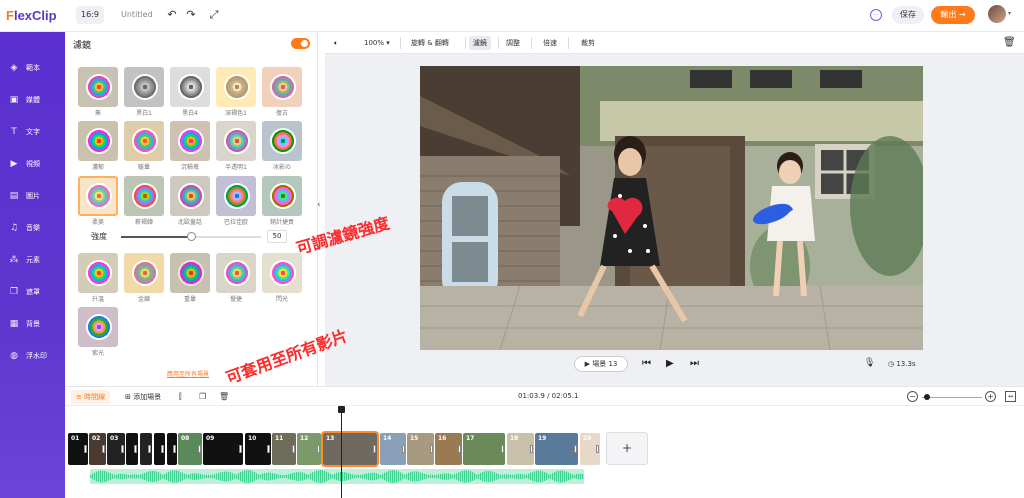 The height and width of the screenshot is (498, 1024). What do you see at coordinates (309, 449) in the screenshot?
I see `timeline-clip: 12` at bounding box center [309, 449].